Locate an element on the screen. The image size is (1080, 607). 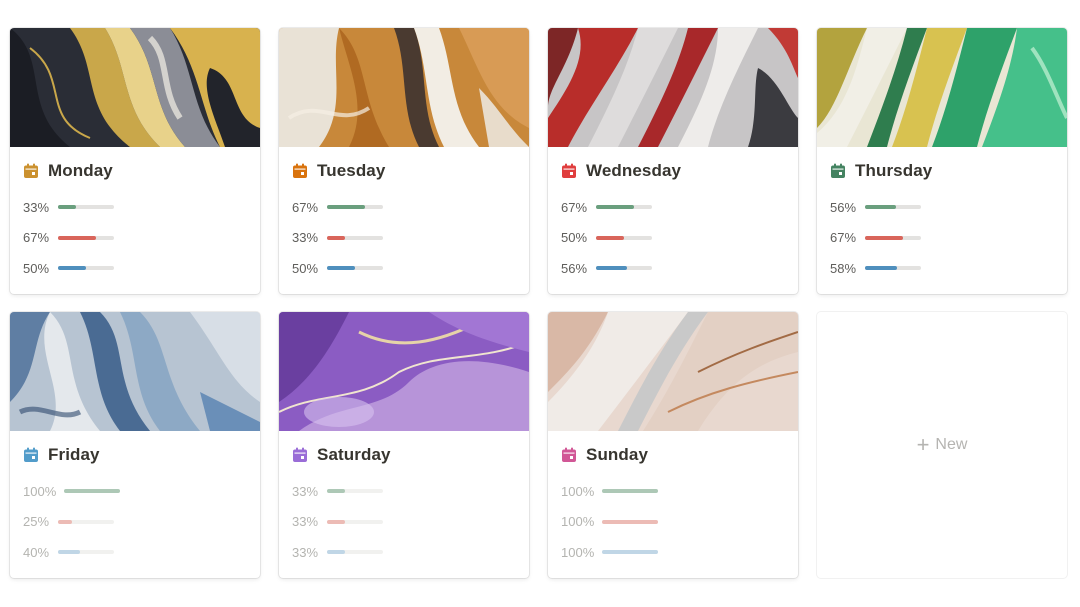
card-monday: Monday 33% 67% 50% is located at coordinates (135, 161).